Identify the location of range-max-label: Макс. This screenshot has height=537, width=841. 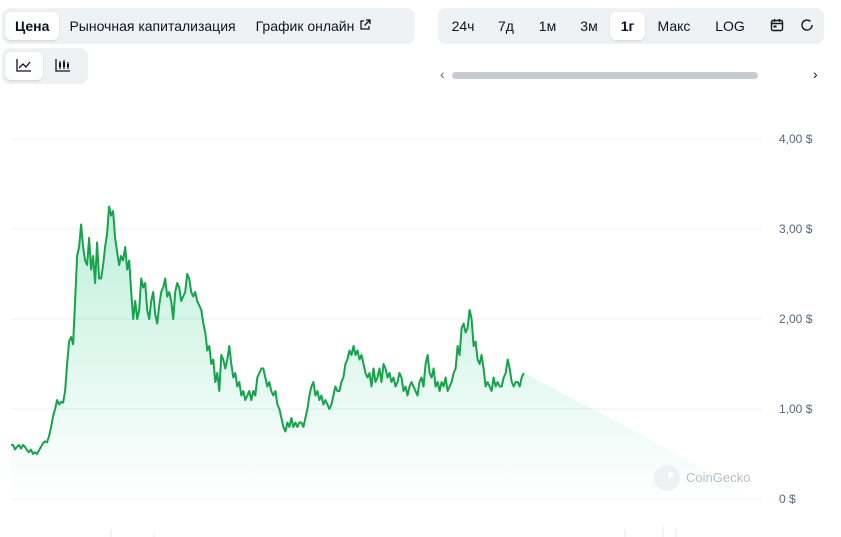
(674, 26).